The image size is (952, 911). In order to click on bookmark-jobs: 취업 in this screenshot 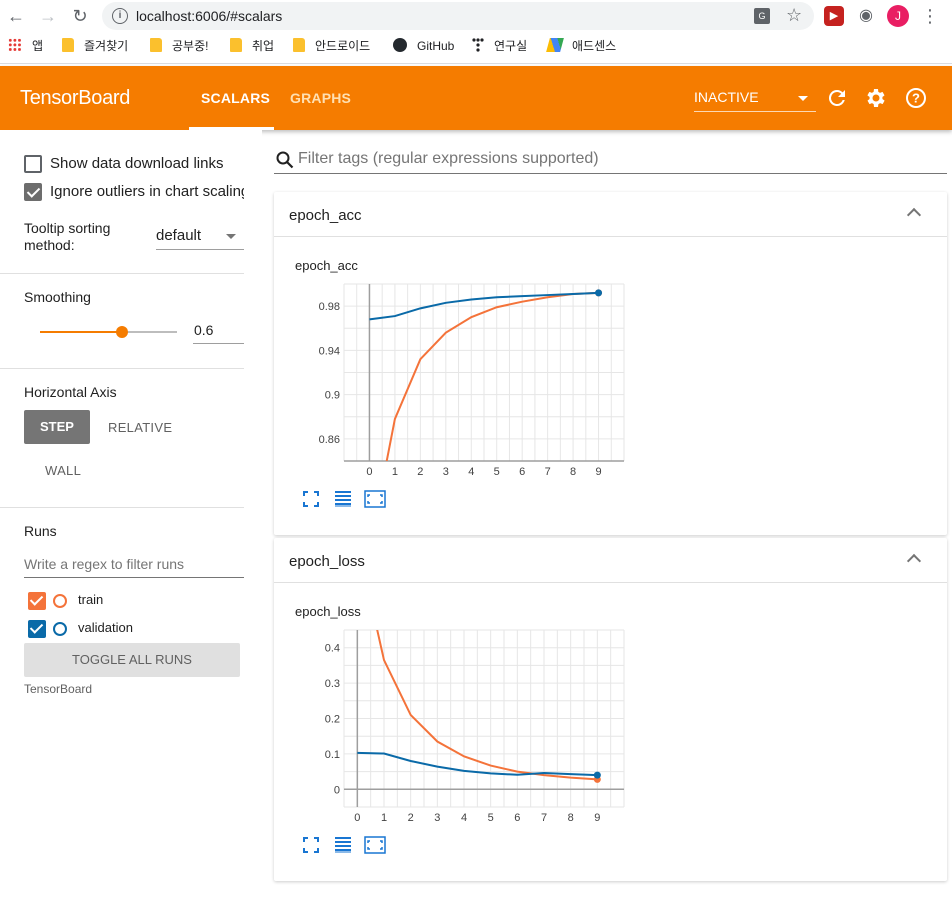, I will do `click(252, 47)`.